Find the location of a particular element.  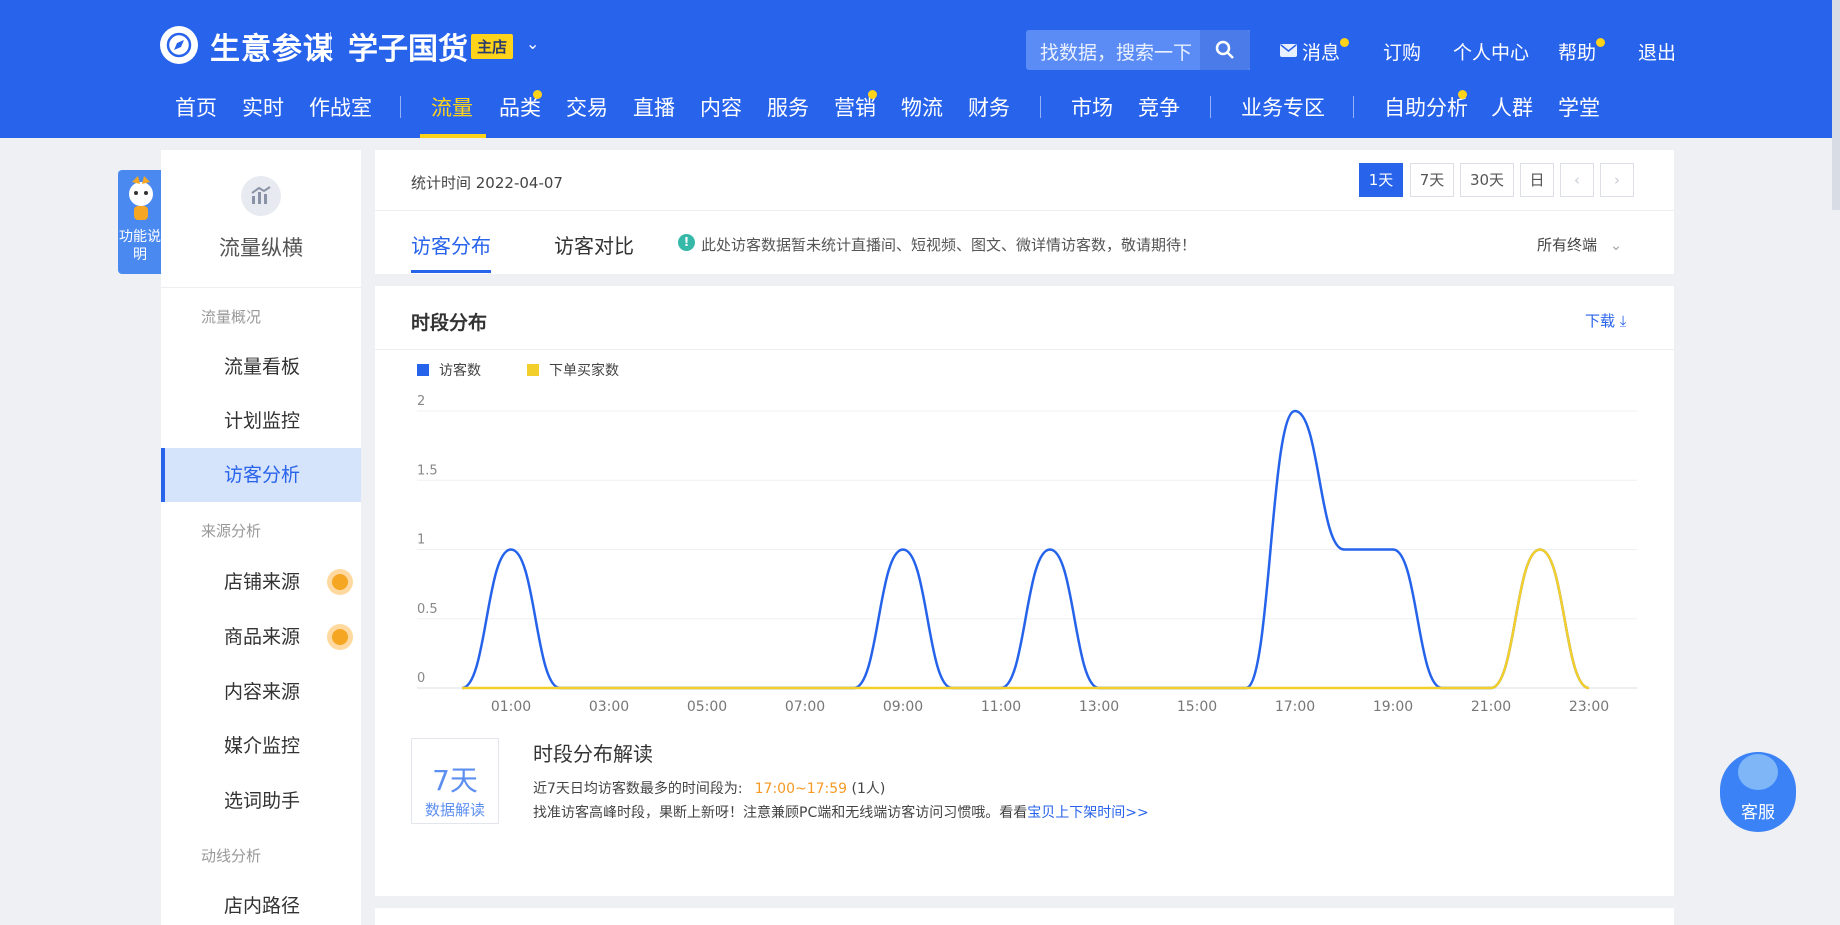

search-button is located at coordinates (1225, 50).